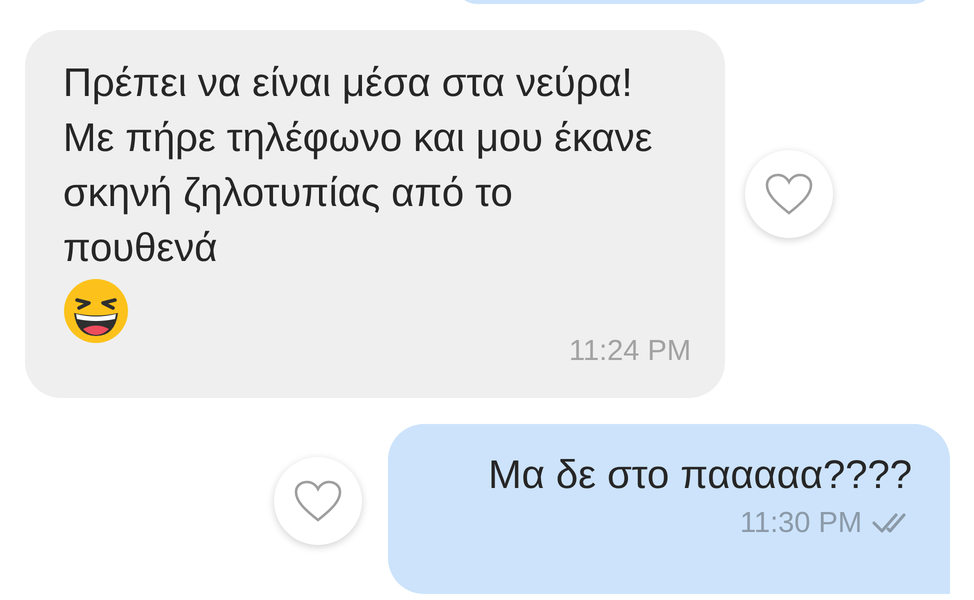 Image resolution: width=974 pixels, height=600 pixels. What do you see at coordinates (630, 351) in the screenshot?
I see `message-time: 11:24 PM` at bounding box center [630, 351].